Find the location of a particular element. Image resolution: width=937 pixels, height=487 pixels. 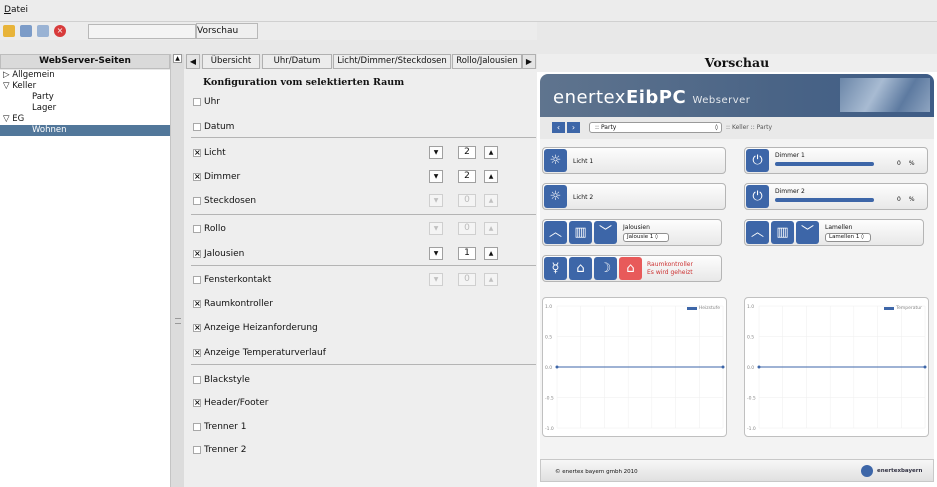

menu-datei: Datei is located at coordinates (16, 10).